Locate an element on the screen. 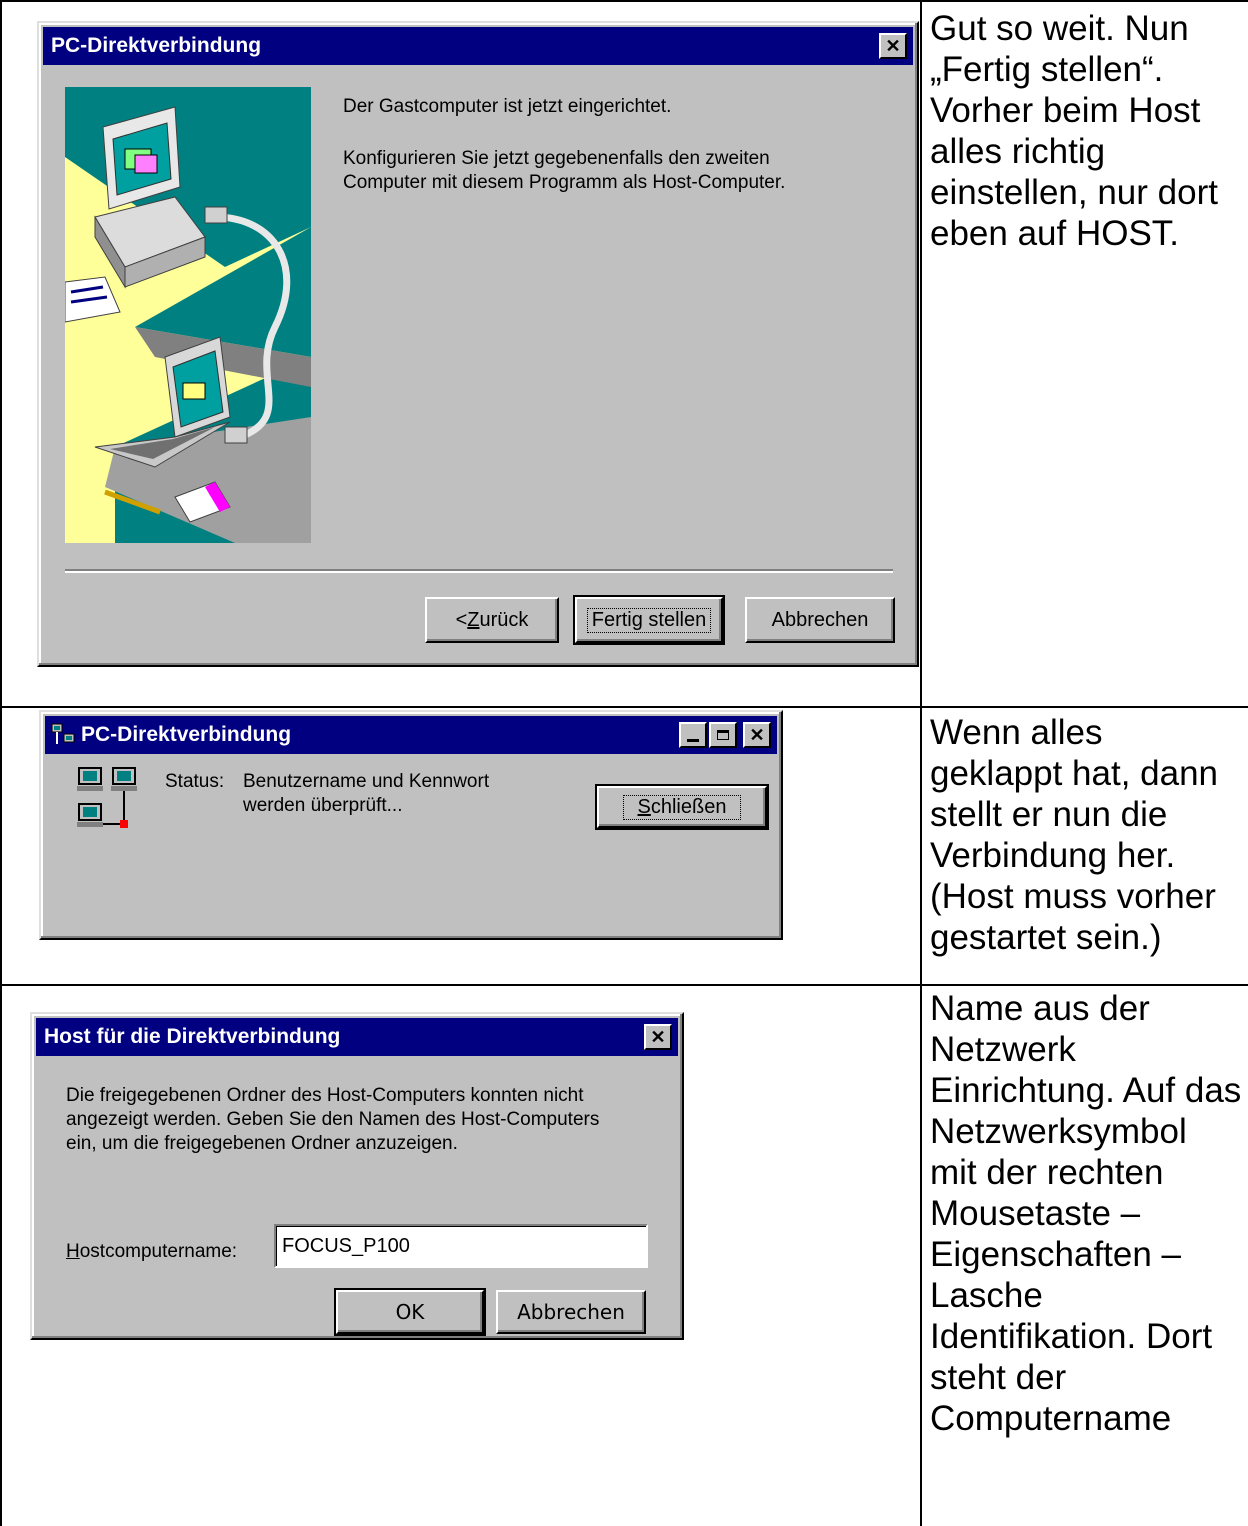 This screenshot has width=1248, height=1526. close-button: Schließen is located at coordinates (682, 807).